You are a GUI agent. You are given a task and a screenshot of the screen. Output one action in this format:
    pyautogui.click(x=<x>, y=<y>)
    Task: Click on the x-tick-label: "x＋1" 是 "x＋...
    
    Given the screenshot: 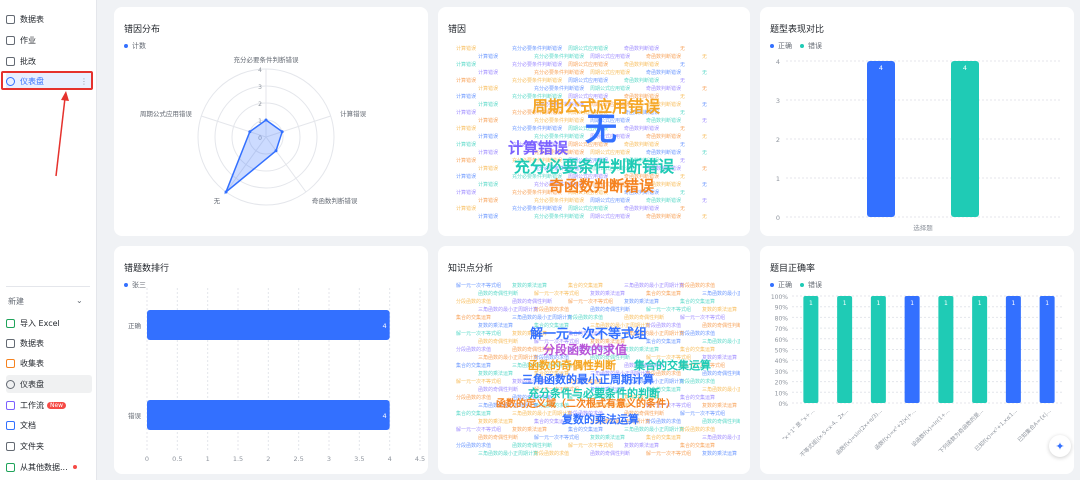 What is the action you would take?
    pyautogui.click(x=798, y=424)
    